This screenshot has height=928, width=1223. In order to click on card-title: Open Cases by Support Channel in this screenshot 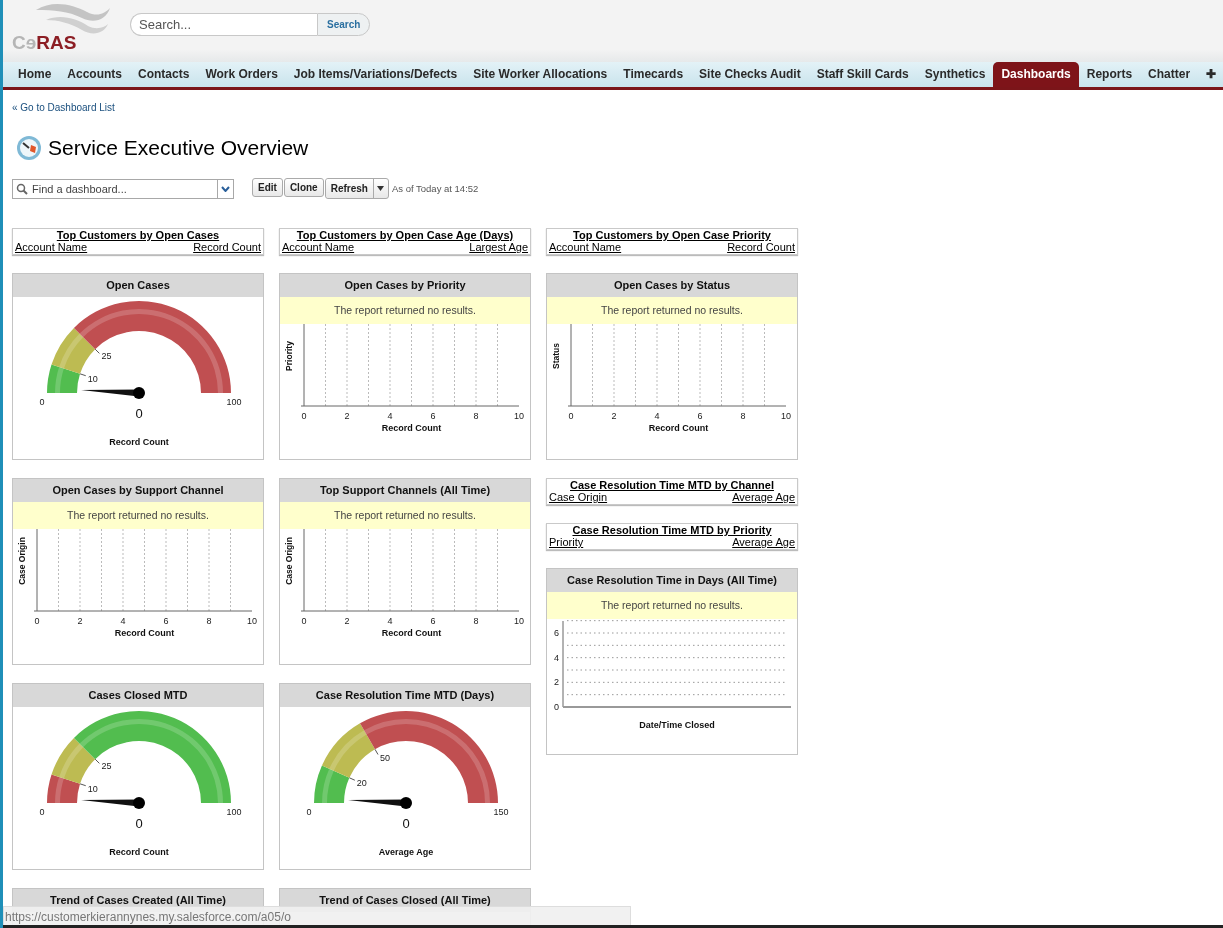, I will do `click(138, 490)`.